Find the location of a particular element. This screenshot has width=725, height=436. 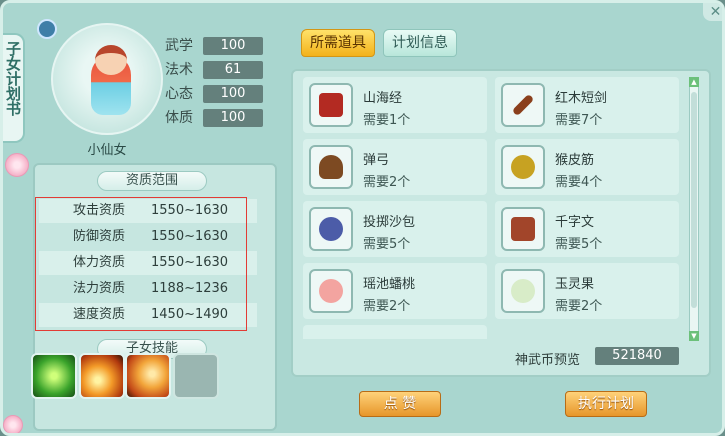

item-card: 山海经 需要1个 is located at coordinates (395, 105).